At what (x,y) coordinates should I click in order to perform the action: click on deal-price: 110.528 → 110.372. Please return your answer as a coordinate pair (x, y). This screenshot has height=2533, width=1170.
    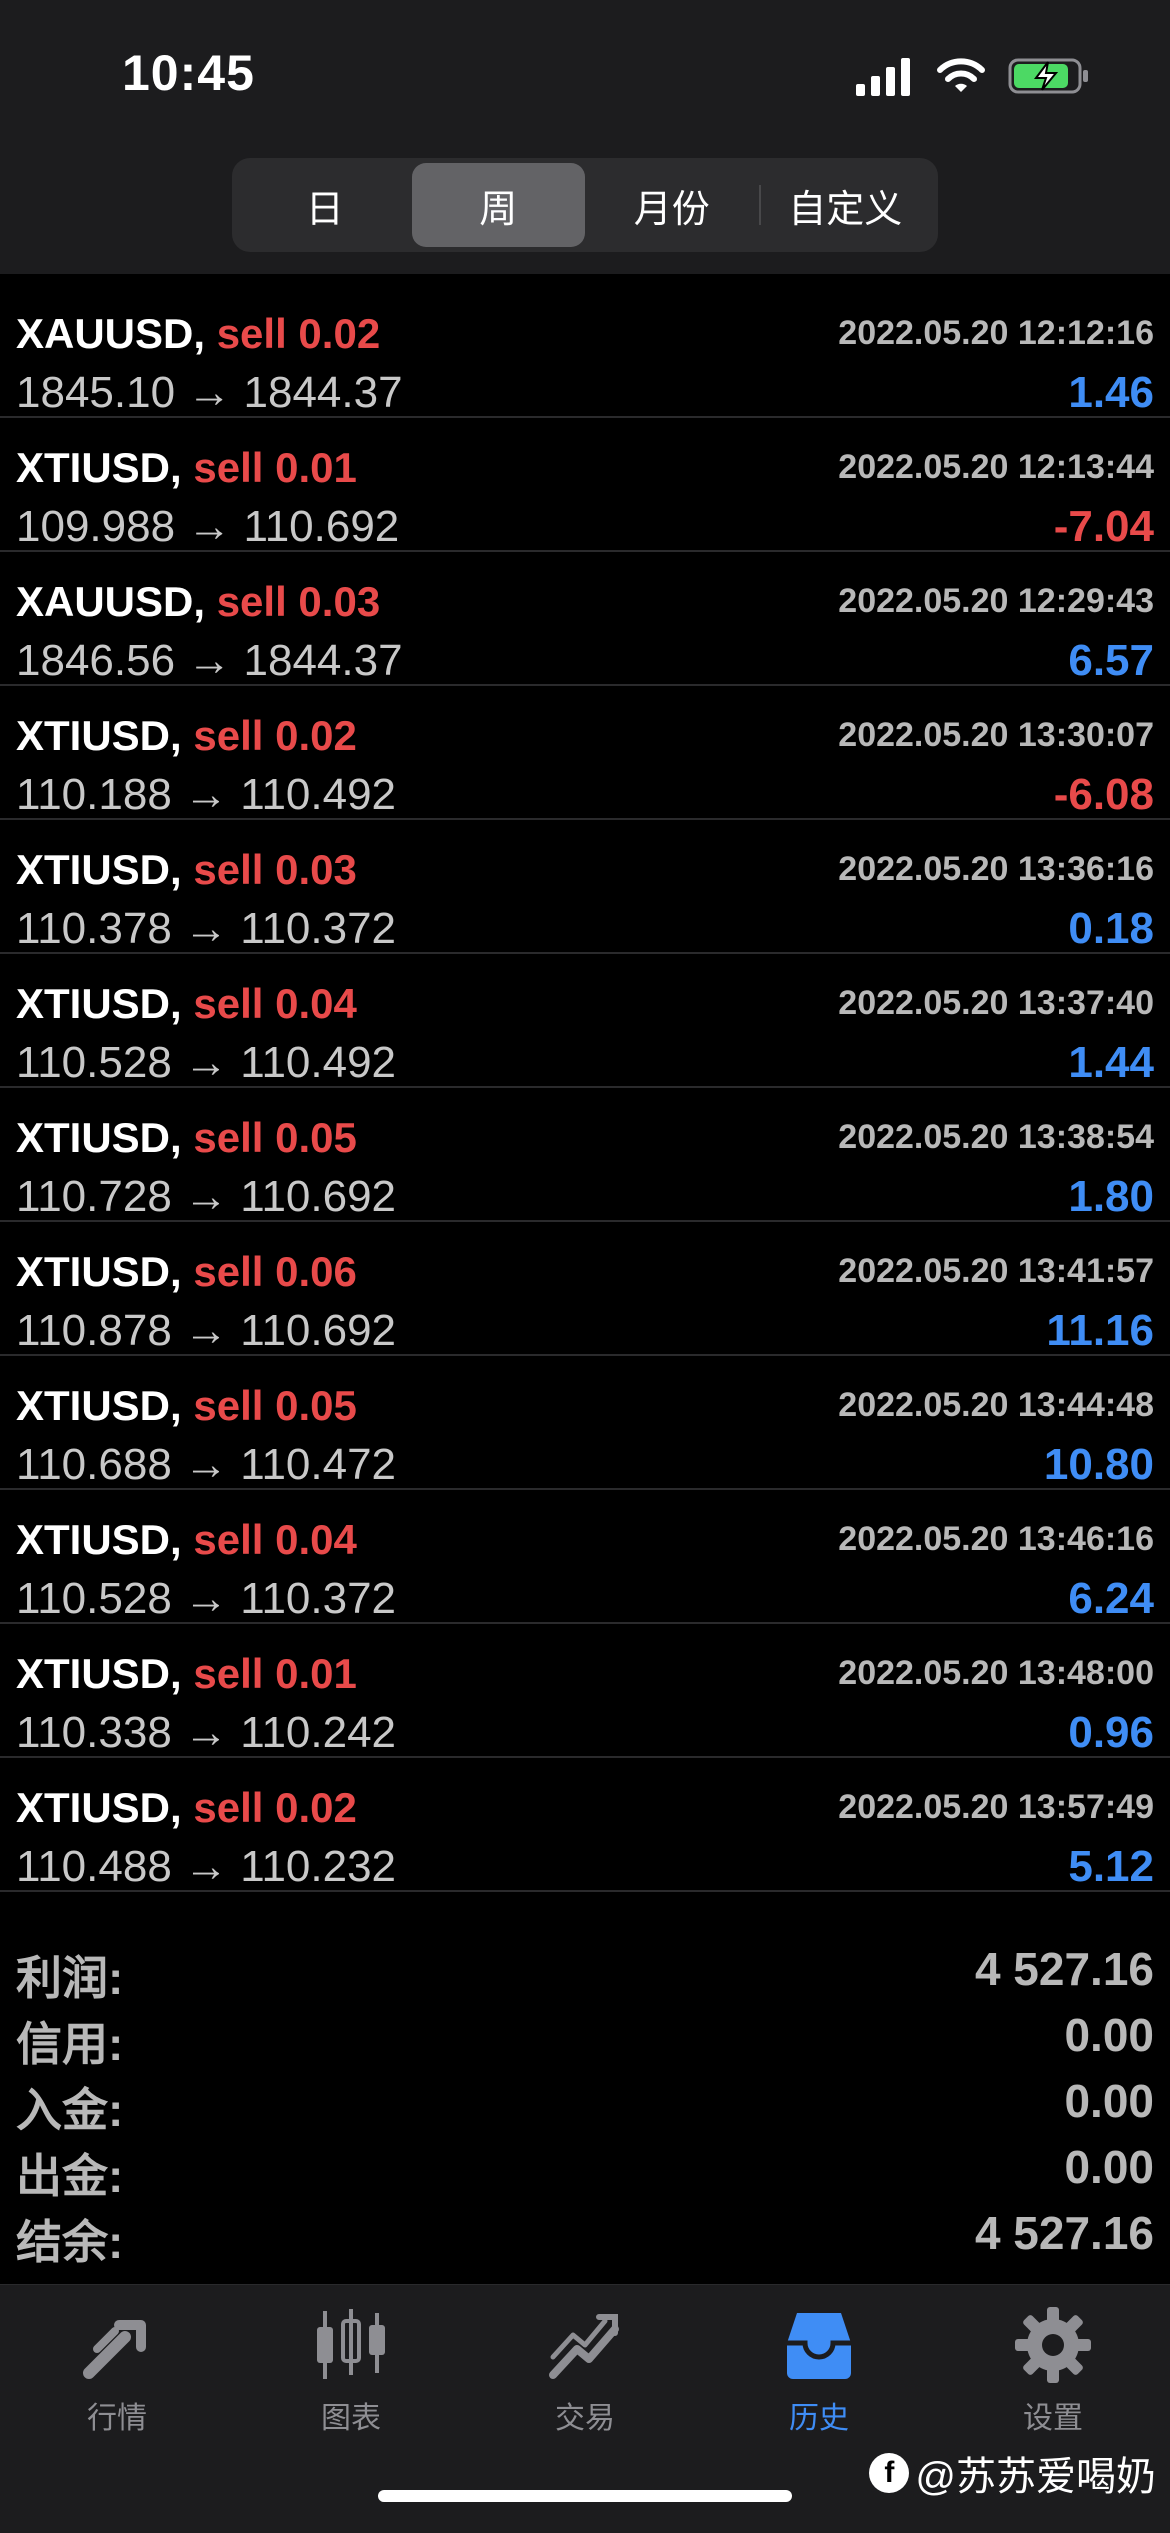
    Looking at the image, I should click on (206, 1598).